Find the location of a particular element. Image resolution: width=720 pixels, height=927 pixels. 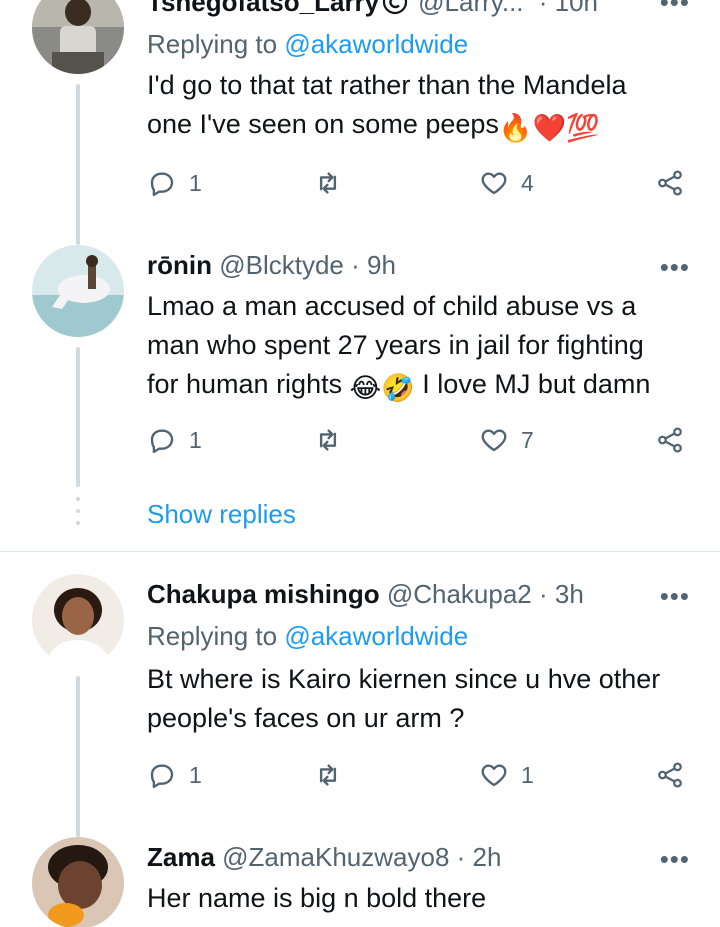

user-handle: @Blcktyde is located at coordinates (281, 265).